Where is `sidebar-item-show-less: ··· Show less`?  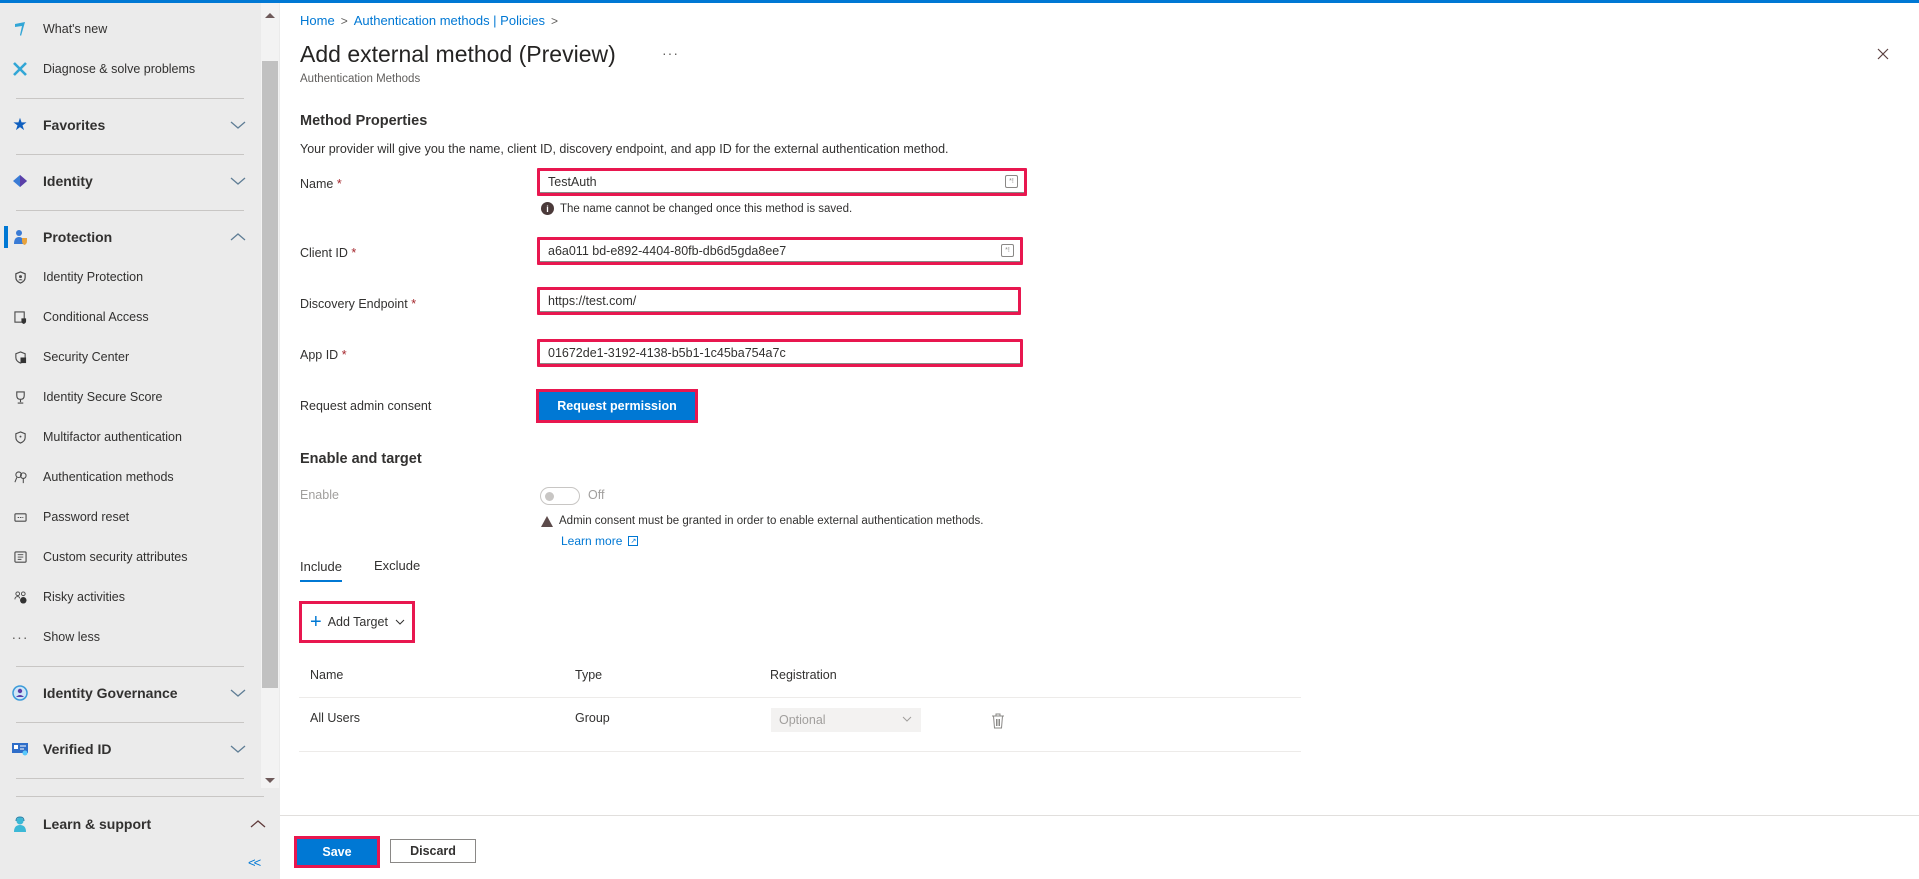 sidebar-item-show-less: ··· Show less is located at coordinates (130, 637).